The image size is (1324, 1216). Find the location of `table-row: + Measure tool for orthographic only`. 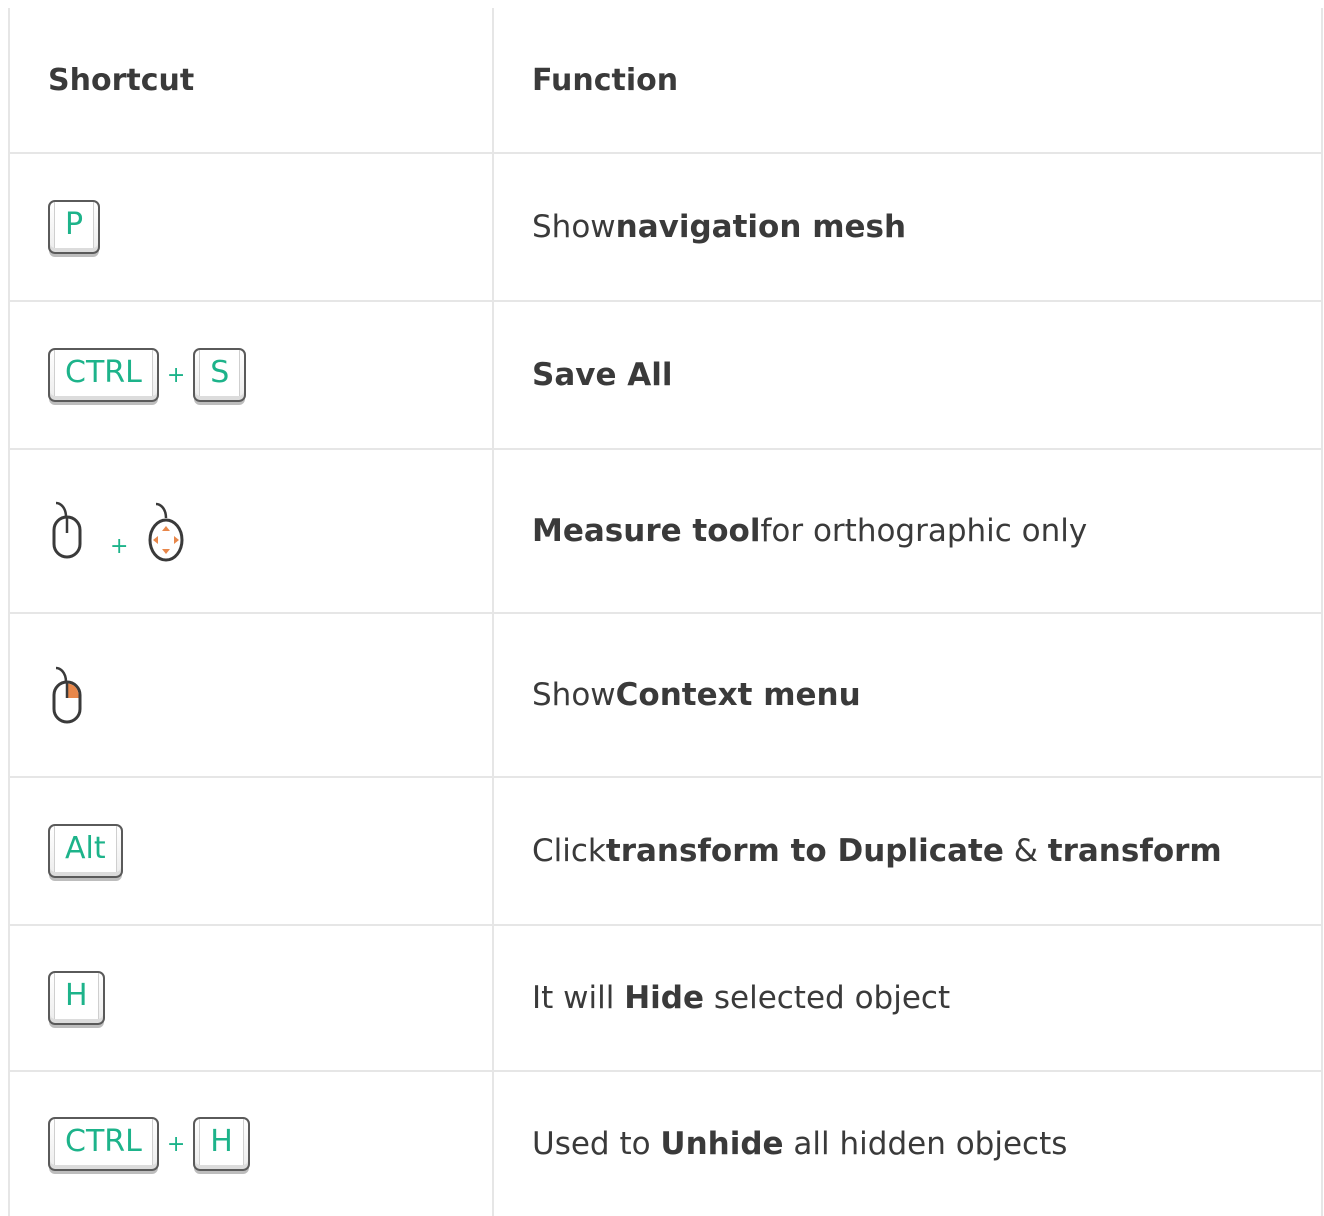

table-row: + Measure tool for orthographic only is located at coordinates (665, 532).